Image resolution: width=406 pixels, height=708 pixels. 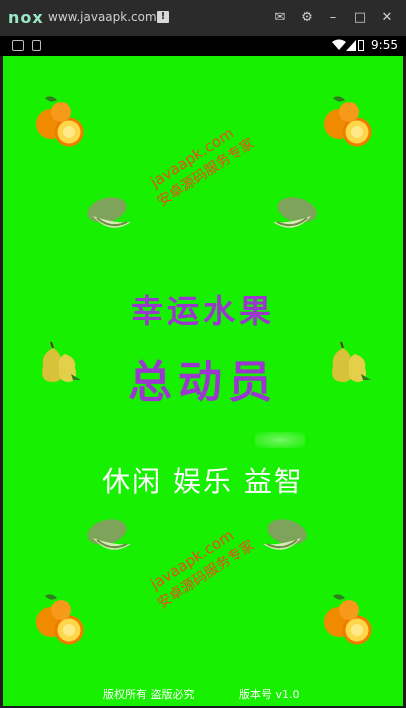 What do you see at coordinates (203, 18) in the screenshot?
I see `emulator-titlebar: nox www.javaapk.com ! ✉ ⚙ – □ ✕` at bounding box center [203, 18].